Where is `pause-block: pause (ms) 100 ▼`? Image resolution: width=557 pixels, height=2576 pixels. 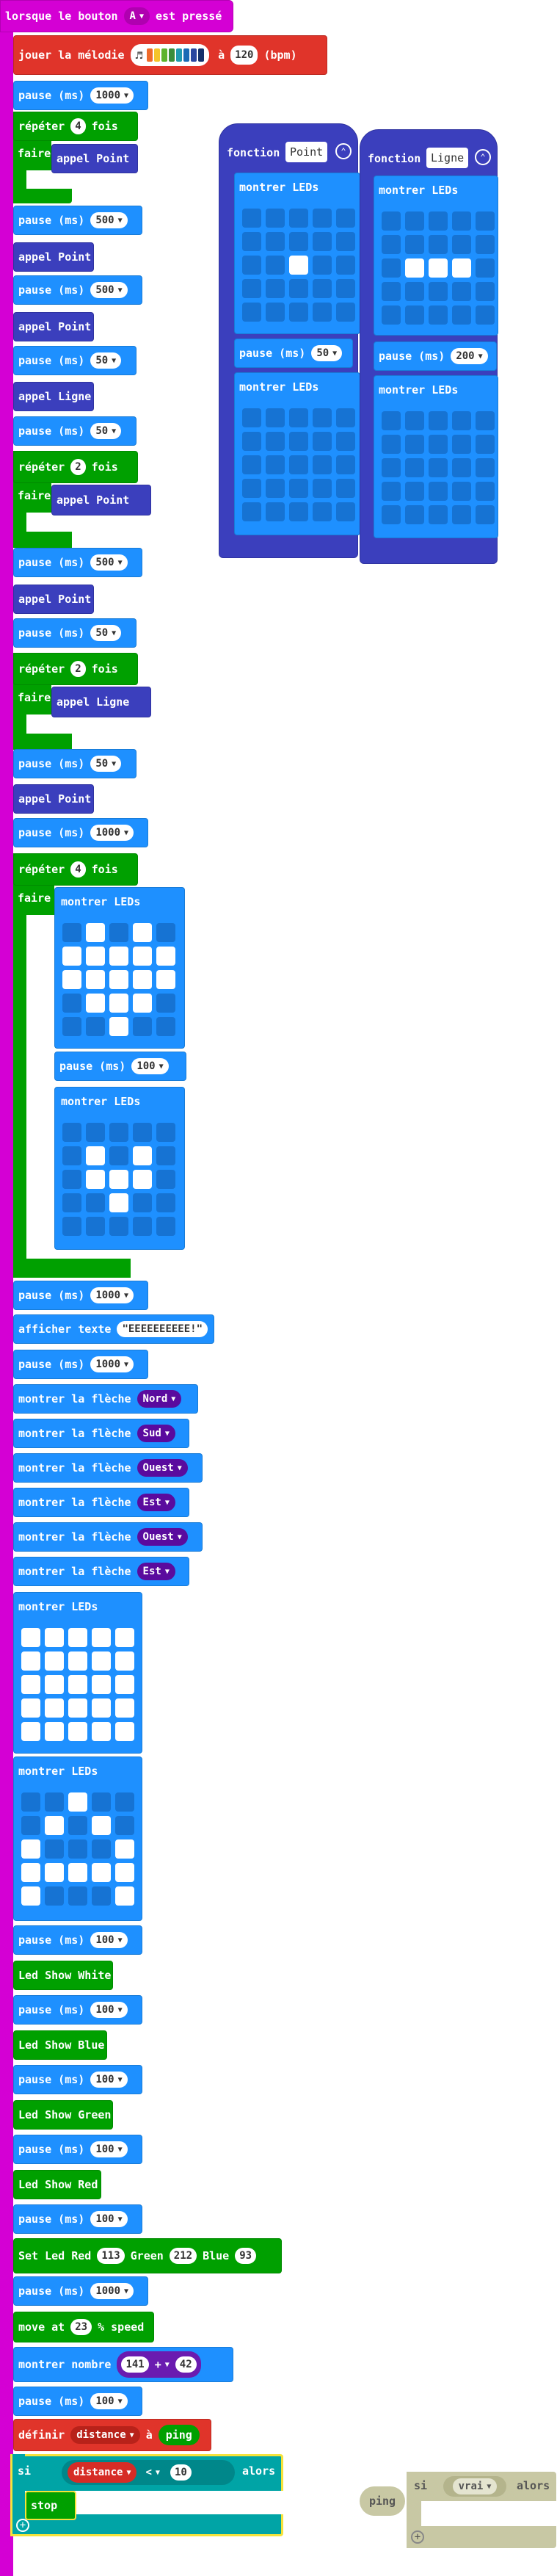 pause-block: pause (ms) 100 ▼ is located at coordinates (77, 2401).